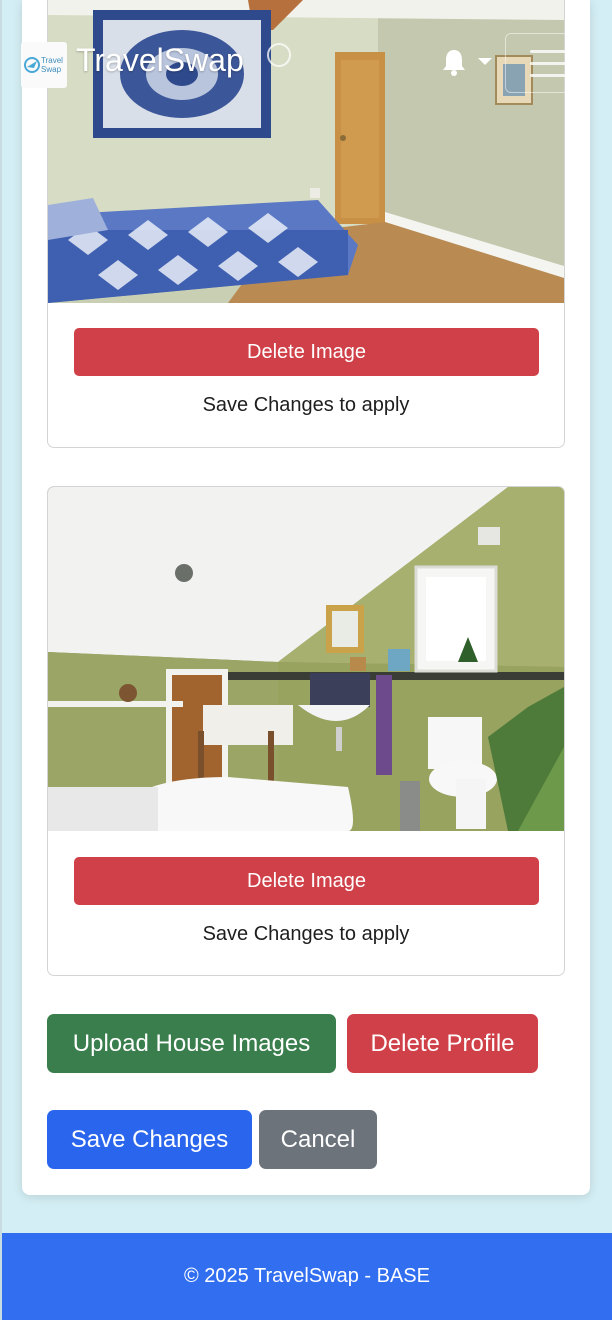 This screenshot has width=612, height=1320. Describe the element at coordinates (160, 60) in the screenshot. I see `brand-name: TravelSwap` at that location.